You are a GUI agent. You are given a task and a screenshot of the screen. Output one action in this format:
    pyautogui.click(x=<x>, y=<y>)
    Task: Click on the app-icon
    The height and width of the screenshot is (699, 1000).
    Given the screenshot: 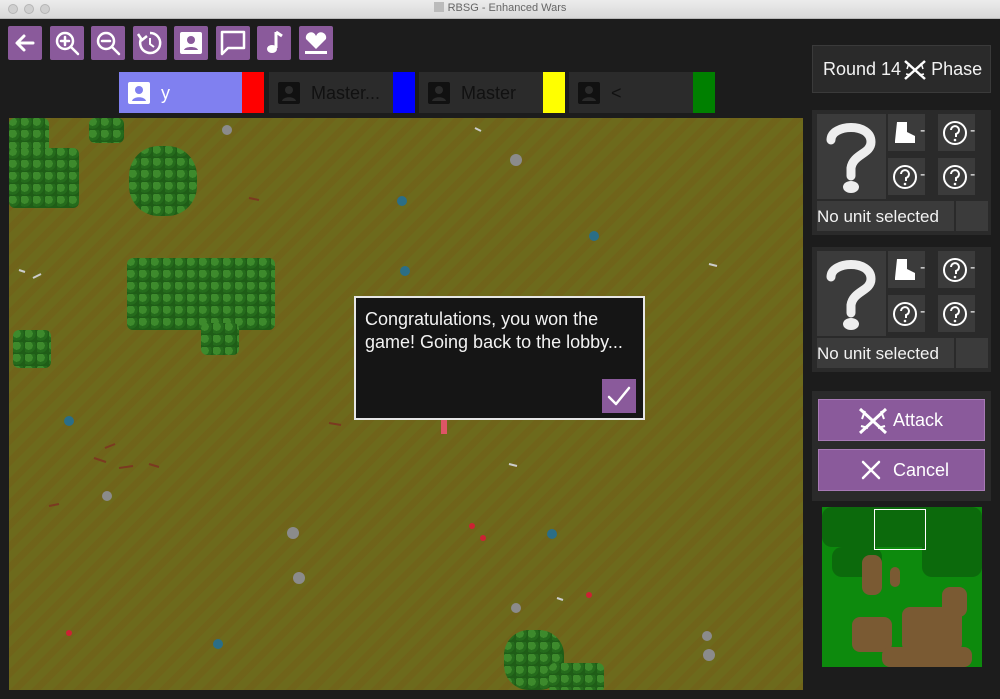 What is the action you would take?
    pyautogui.click(x=438, y=7)
    